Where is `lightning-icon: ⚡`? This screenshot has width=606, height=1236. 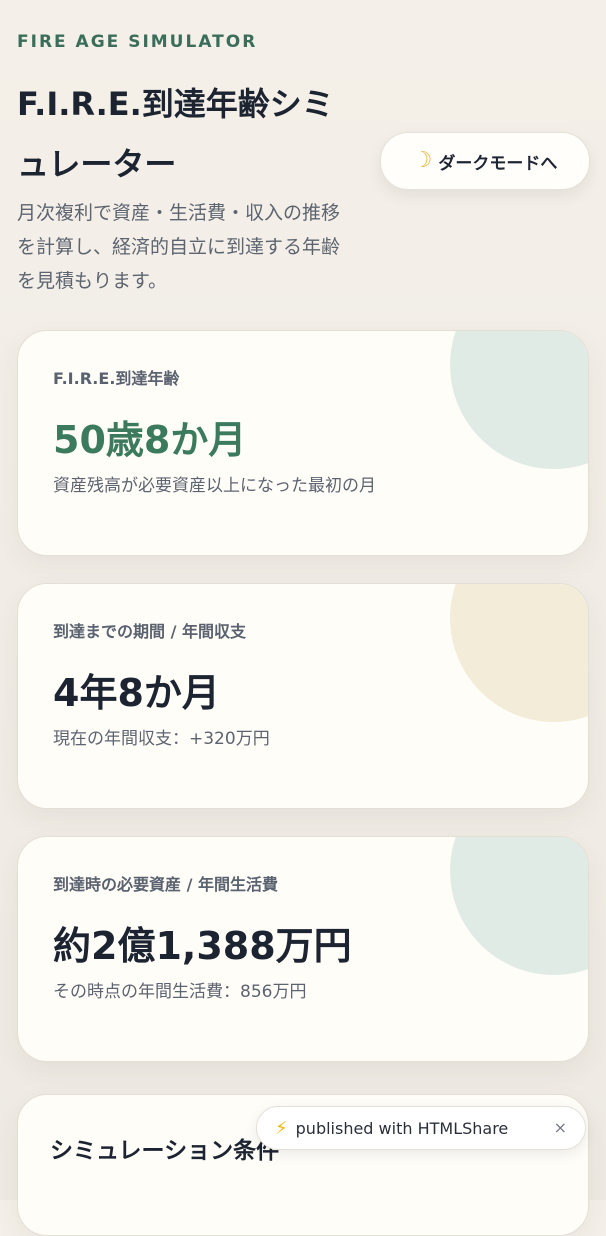 lightning-icon: ⚡ is located at coordinates (281, 1128).